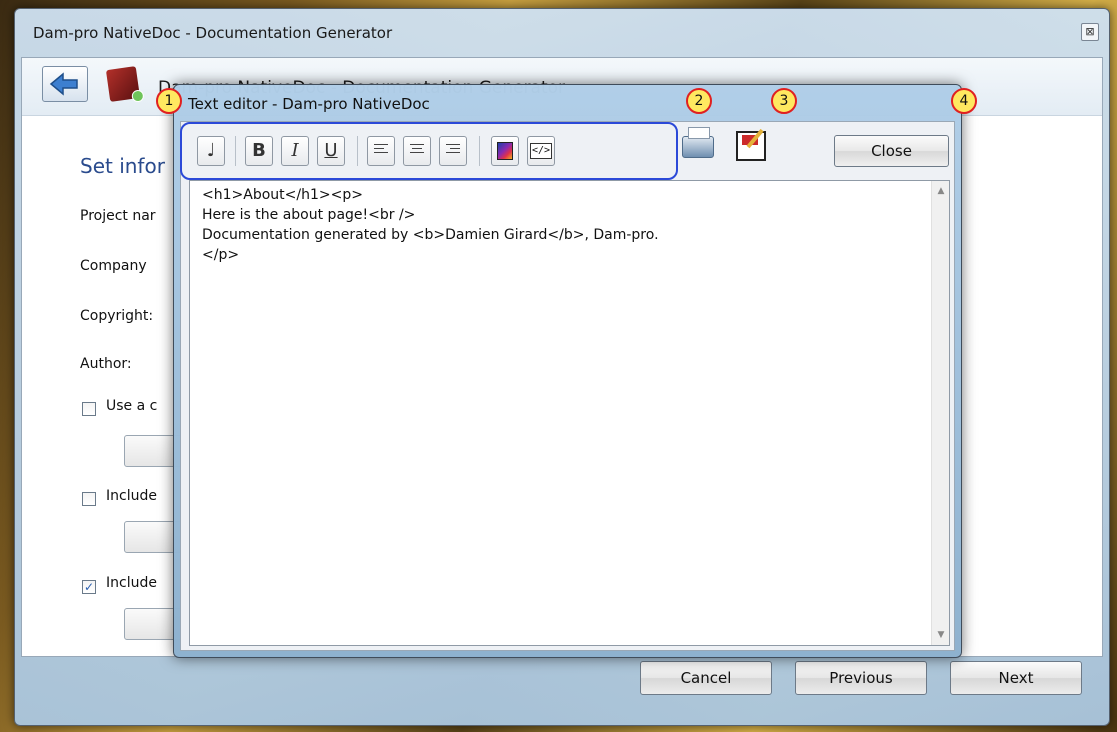 The width and height of the screenshot is (1117, 732). I want to click on print-icon, so click(698, 142).